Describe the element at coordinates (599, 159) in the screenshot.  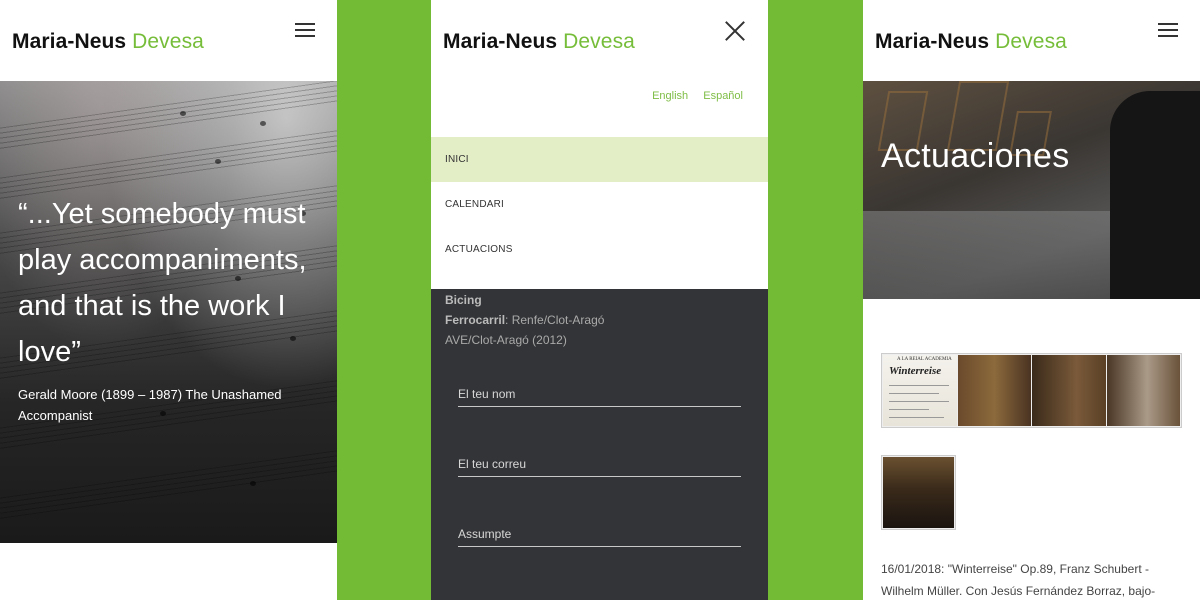
I see `menu-item-inici: INICI` at that location.